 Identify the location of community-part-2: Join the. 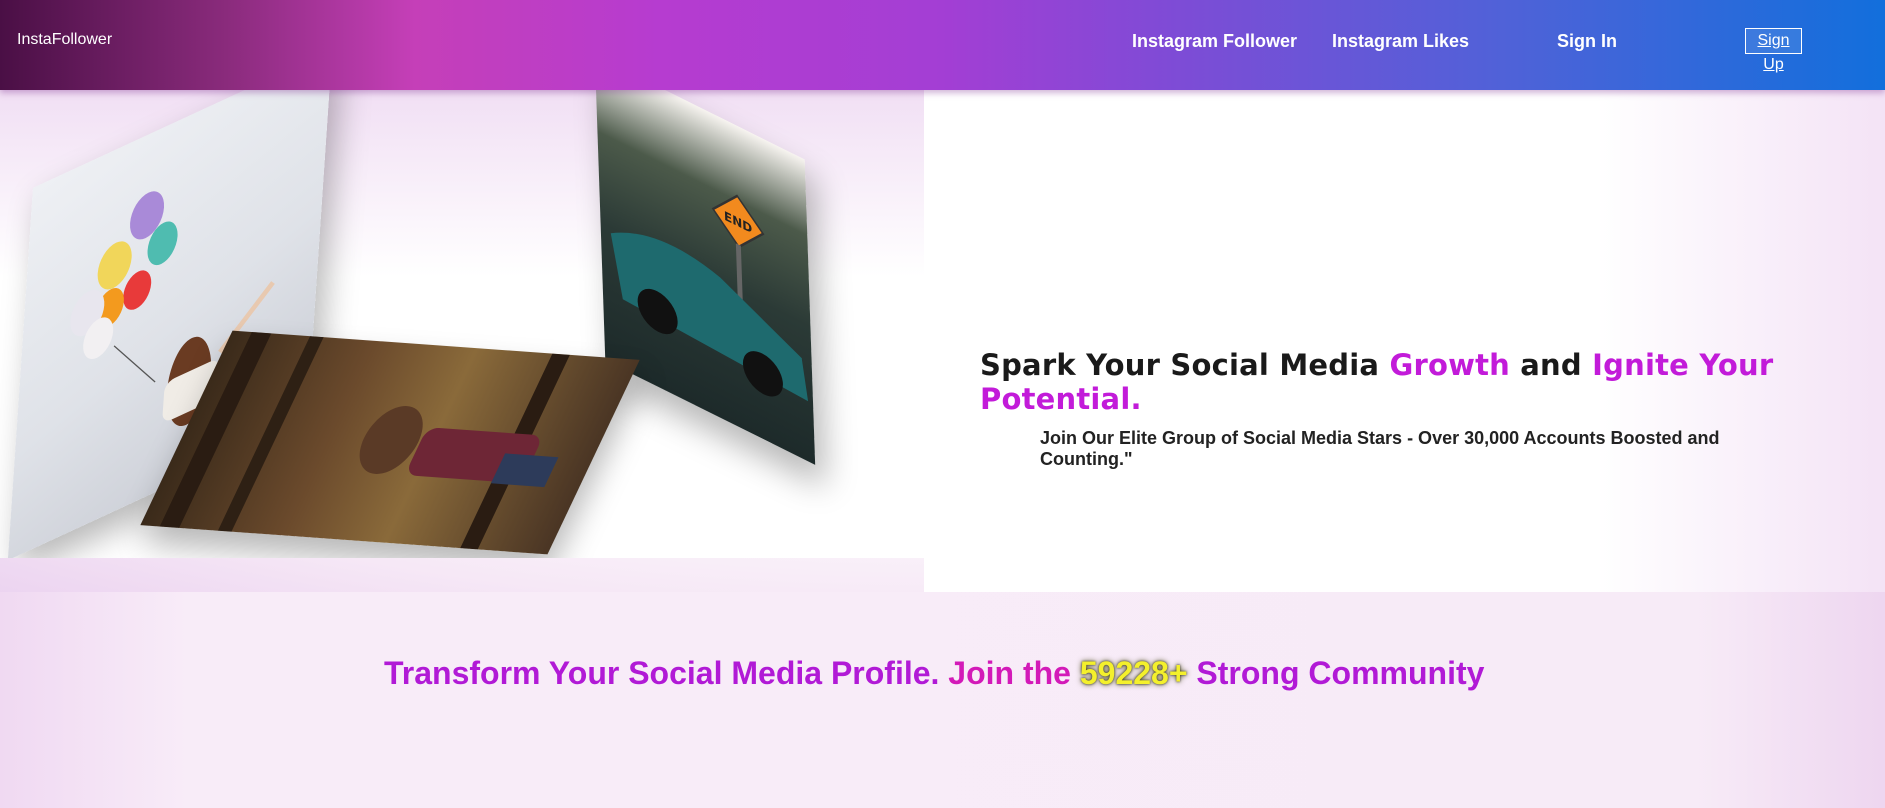
(1014, 673).